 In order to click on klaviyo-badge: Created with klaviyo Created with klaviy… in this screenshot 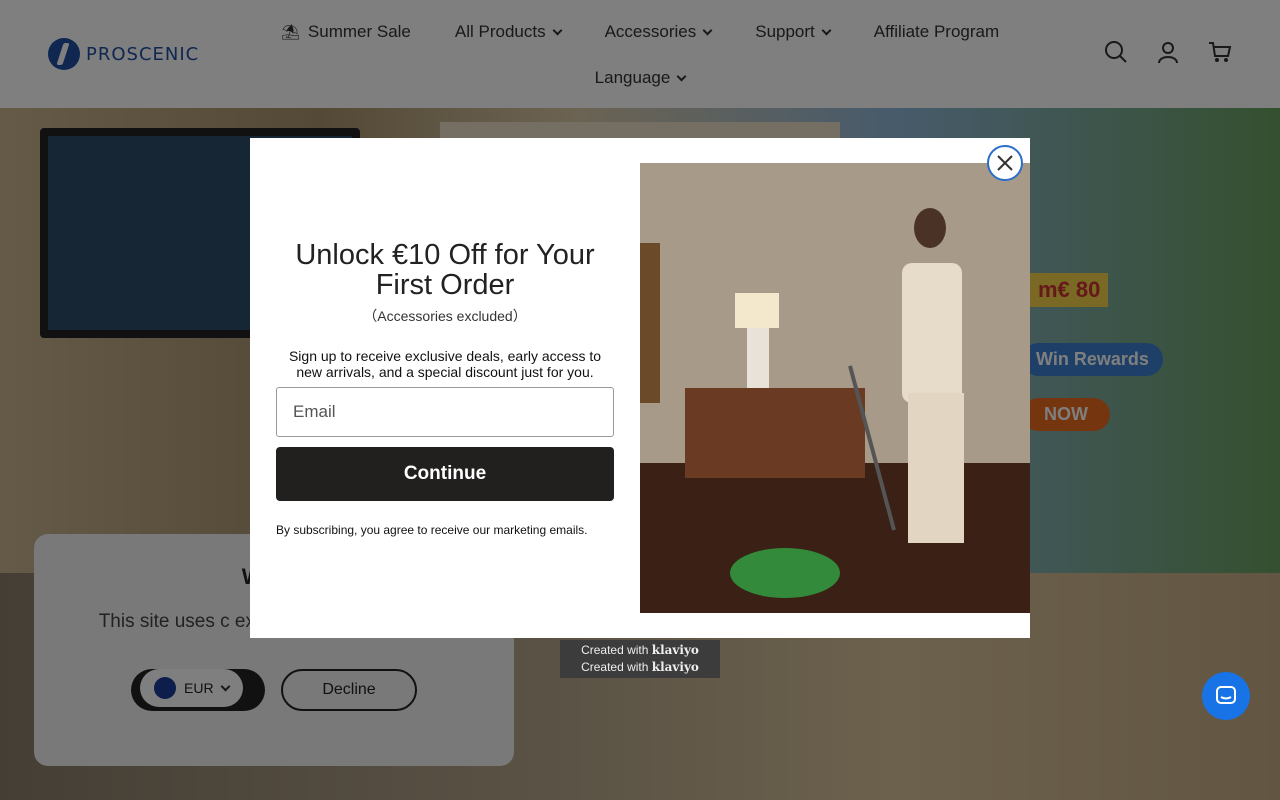, I will do `click(640, 659)`.